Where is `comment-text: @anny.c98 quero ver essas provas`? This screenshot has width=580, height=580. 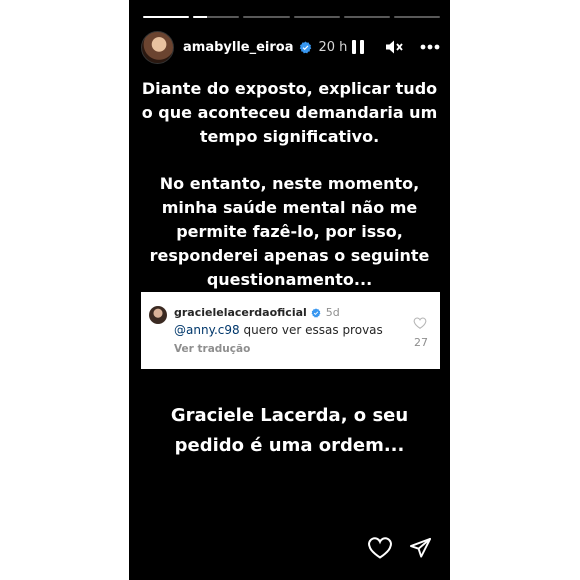 comment-text: @anny.c98 quero ver essas provas is located at coordinates (278, 330).